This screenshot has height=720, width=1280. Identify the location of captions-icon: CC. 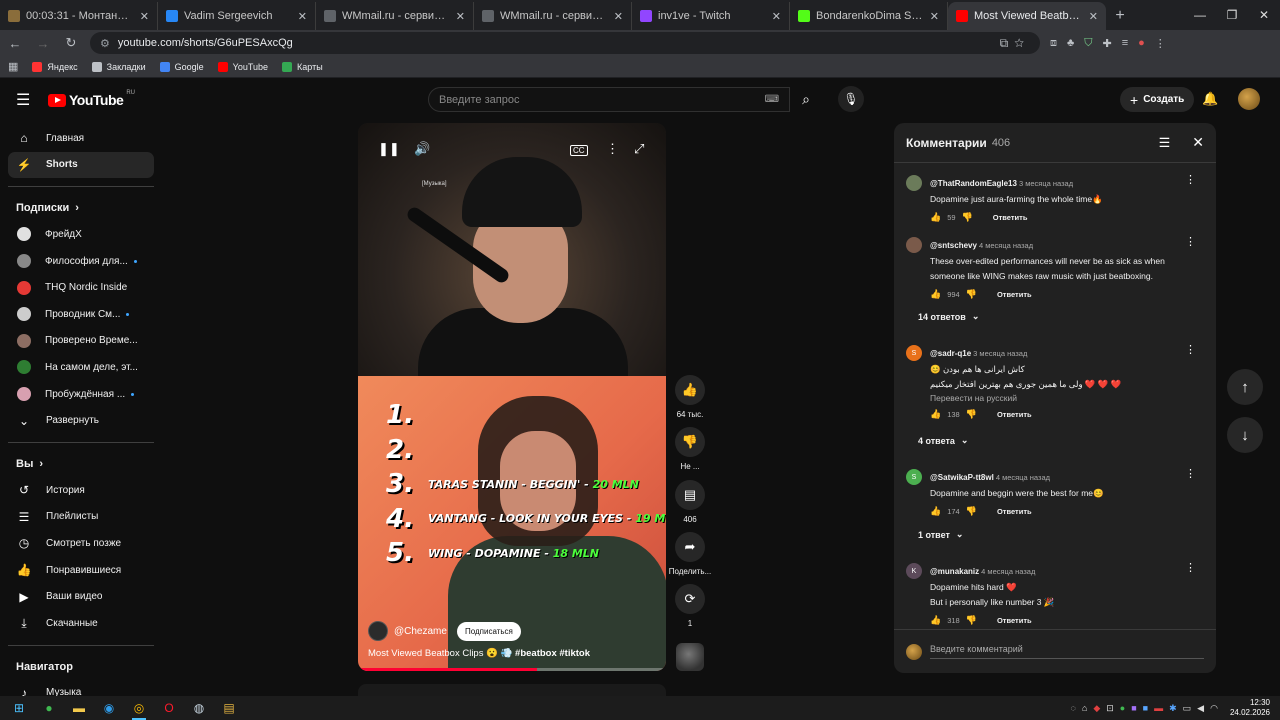
(579, 150).